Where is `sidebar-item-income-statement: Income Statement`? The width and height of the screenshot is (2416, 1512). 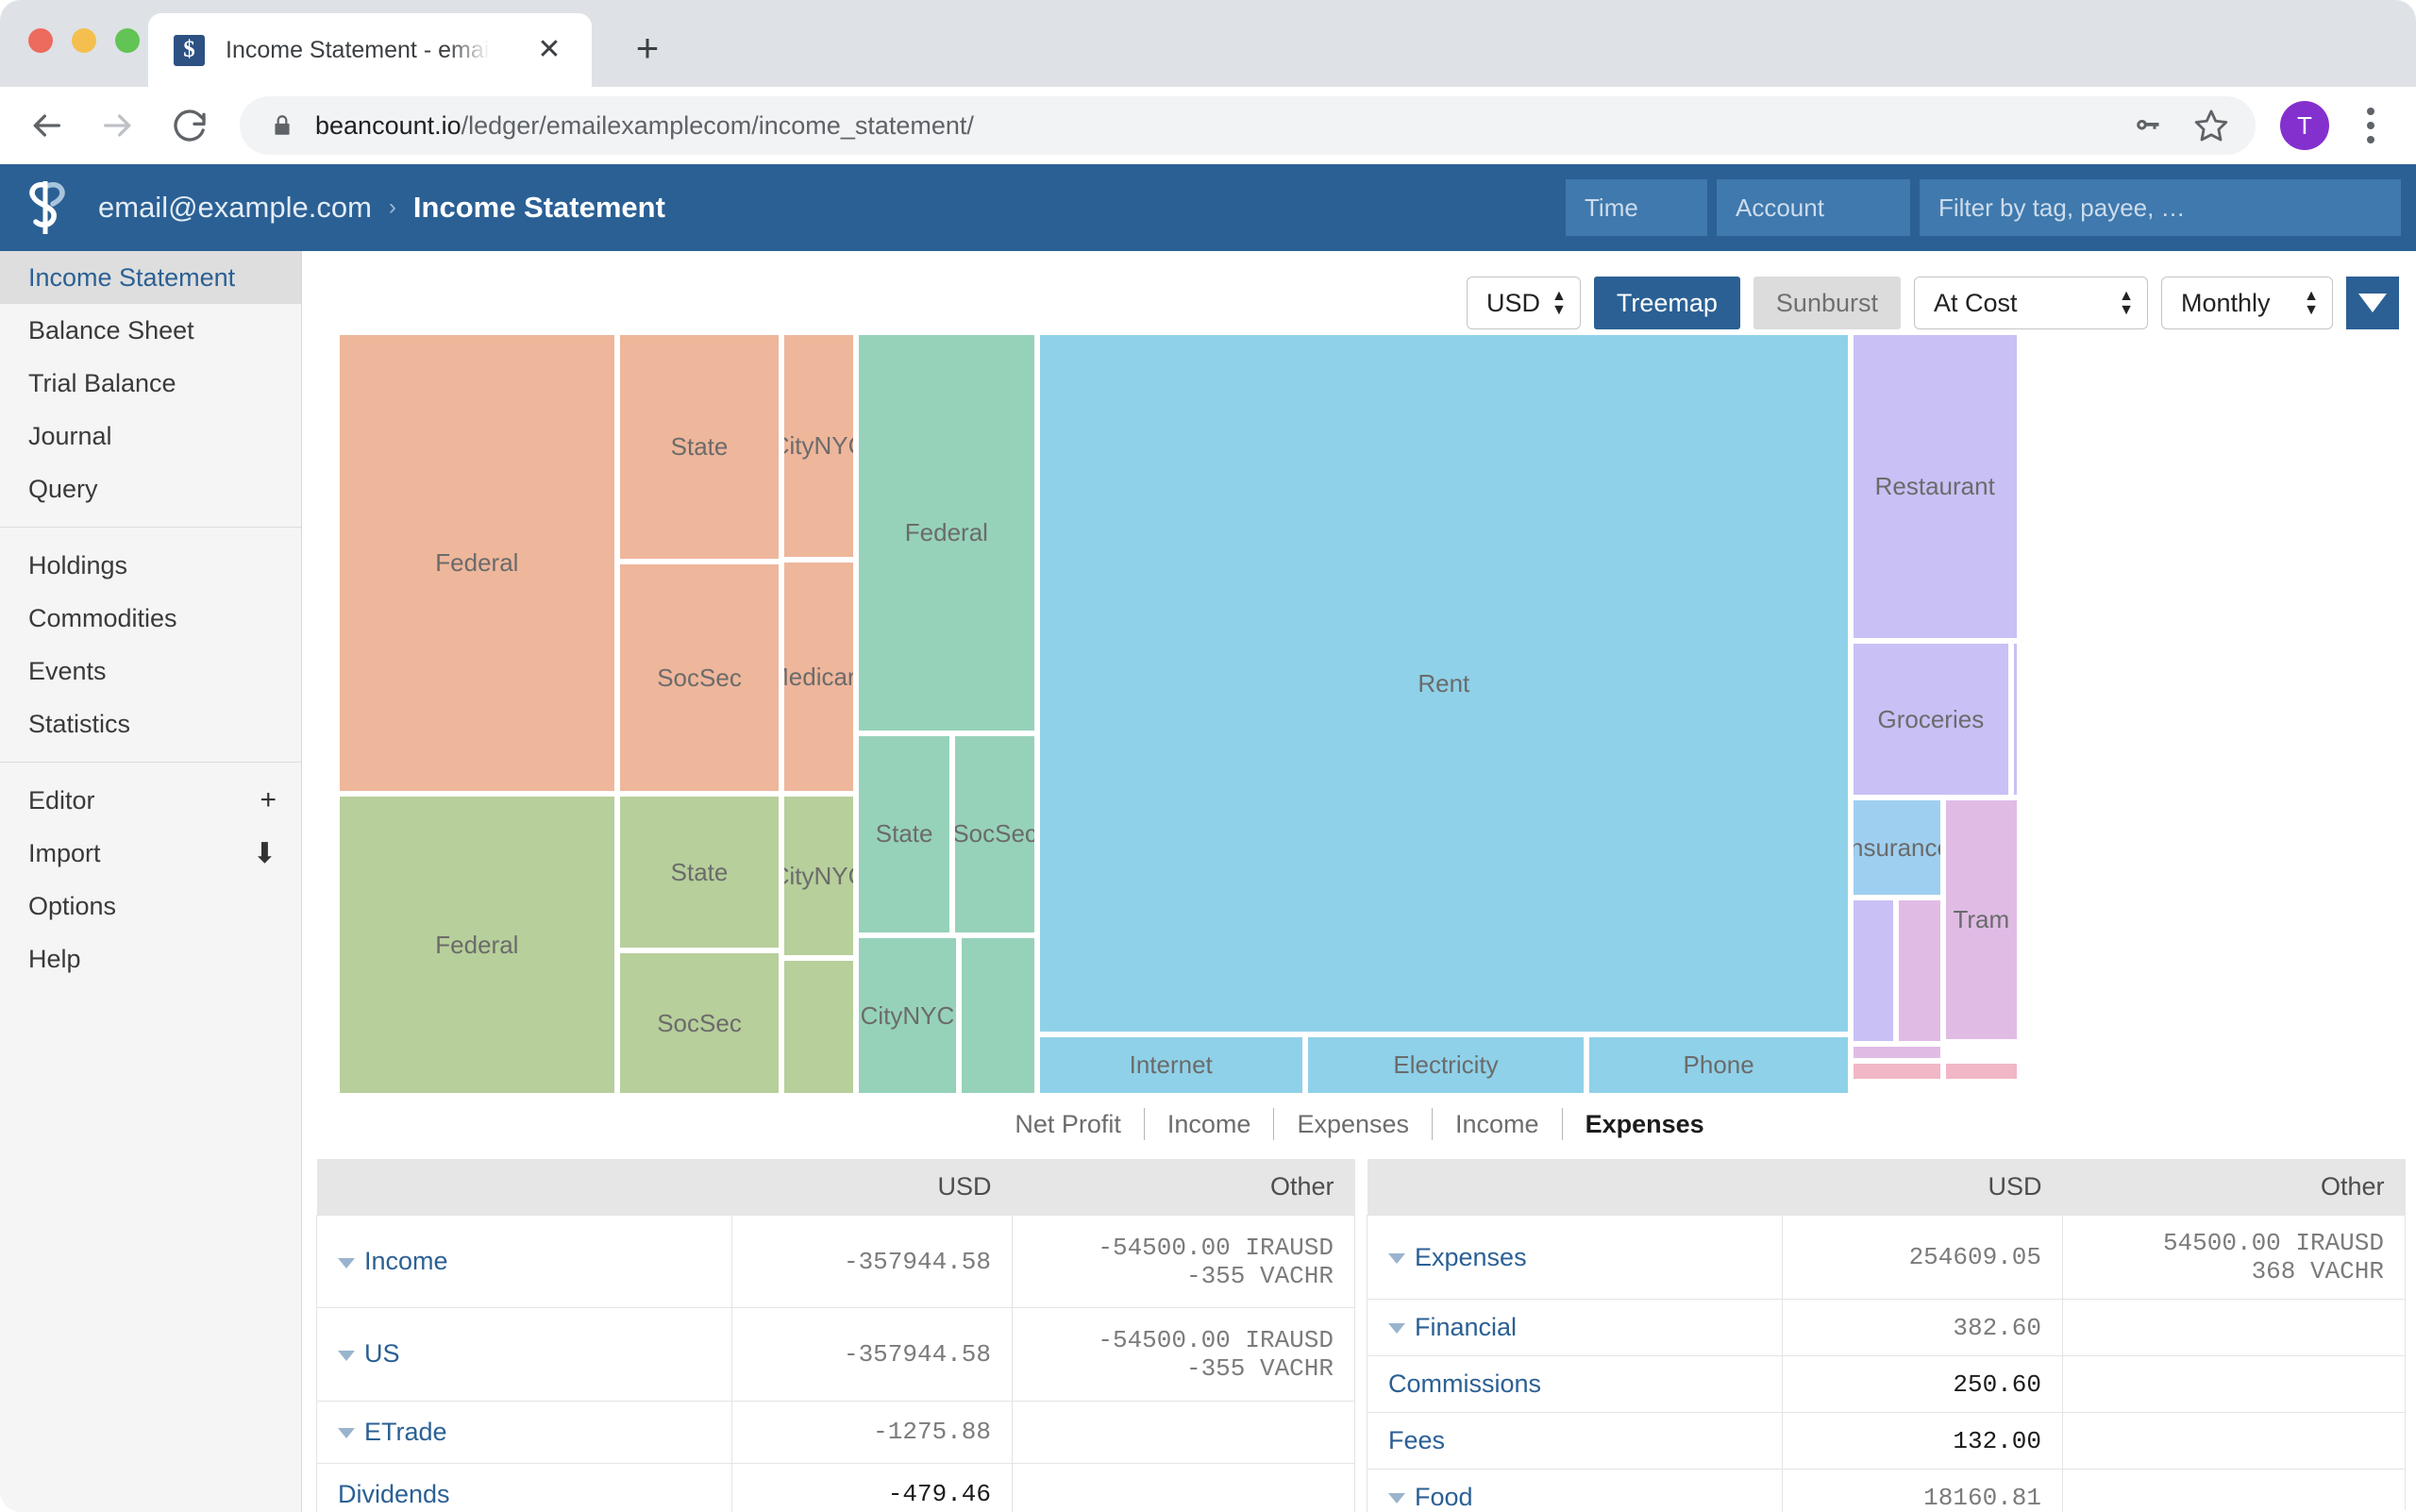
sidebar-item-income-statement: Income Statement is located at coordinates (150, 277).